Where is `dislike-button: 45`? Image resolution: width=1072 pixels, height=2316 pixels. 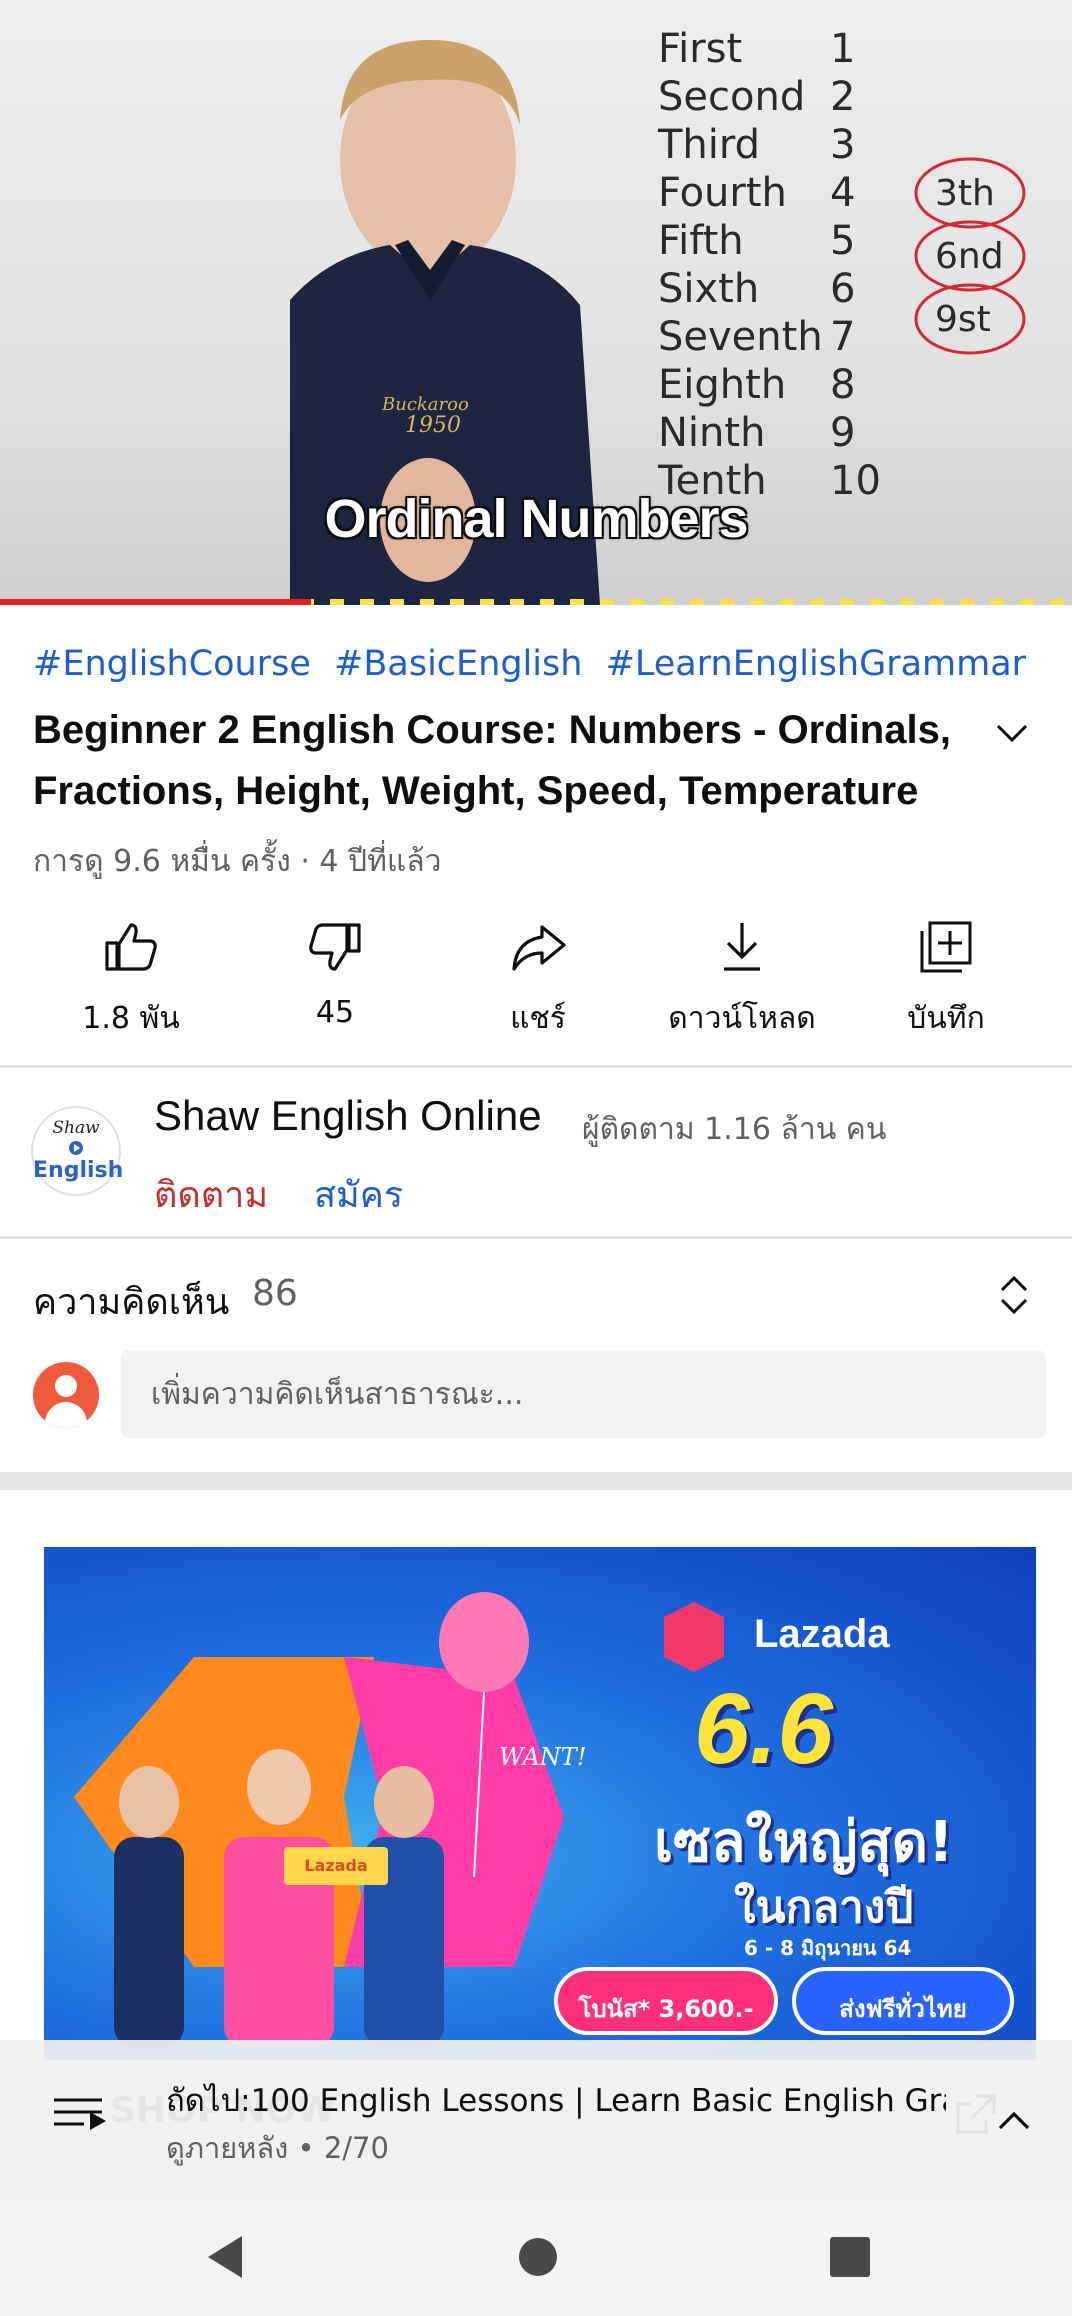 dislike-button: 45 is located at coordinates (335, 970).